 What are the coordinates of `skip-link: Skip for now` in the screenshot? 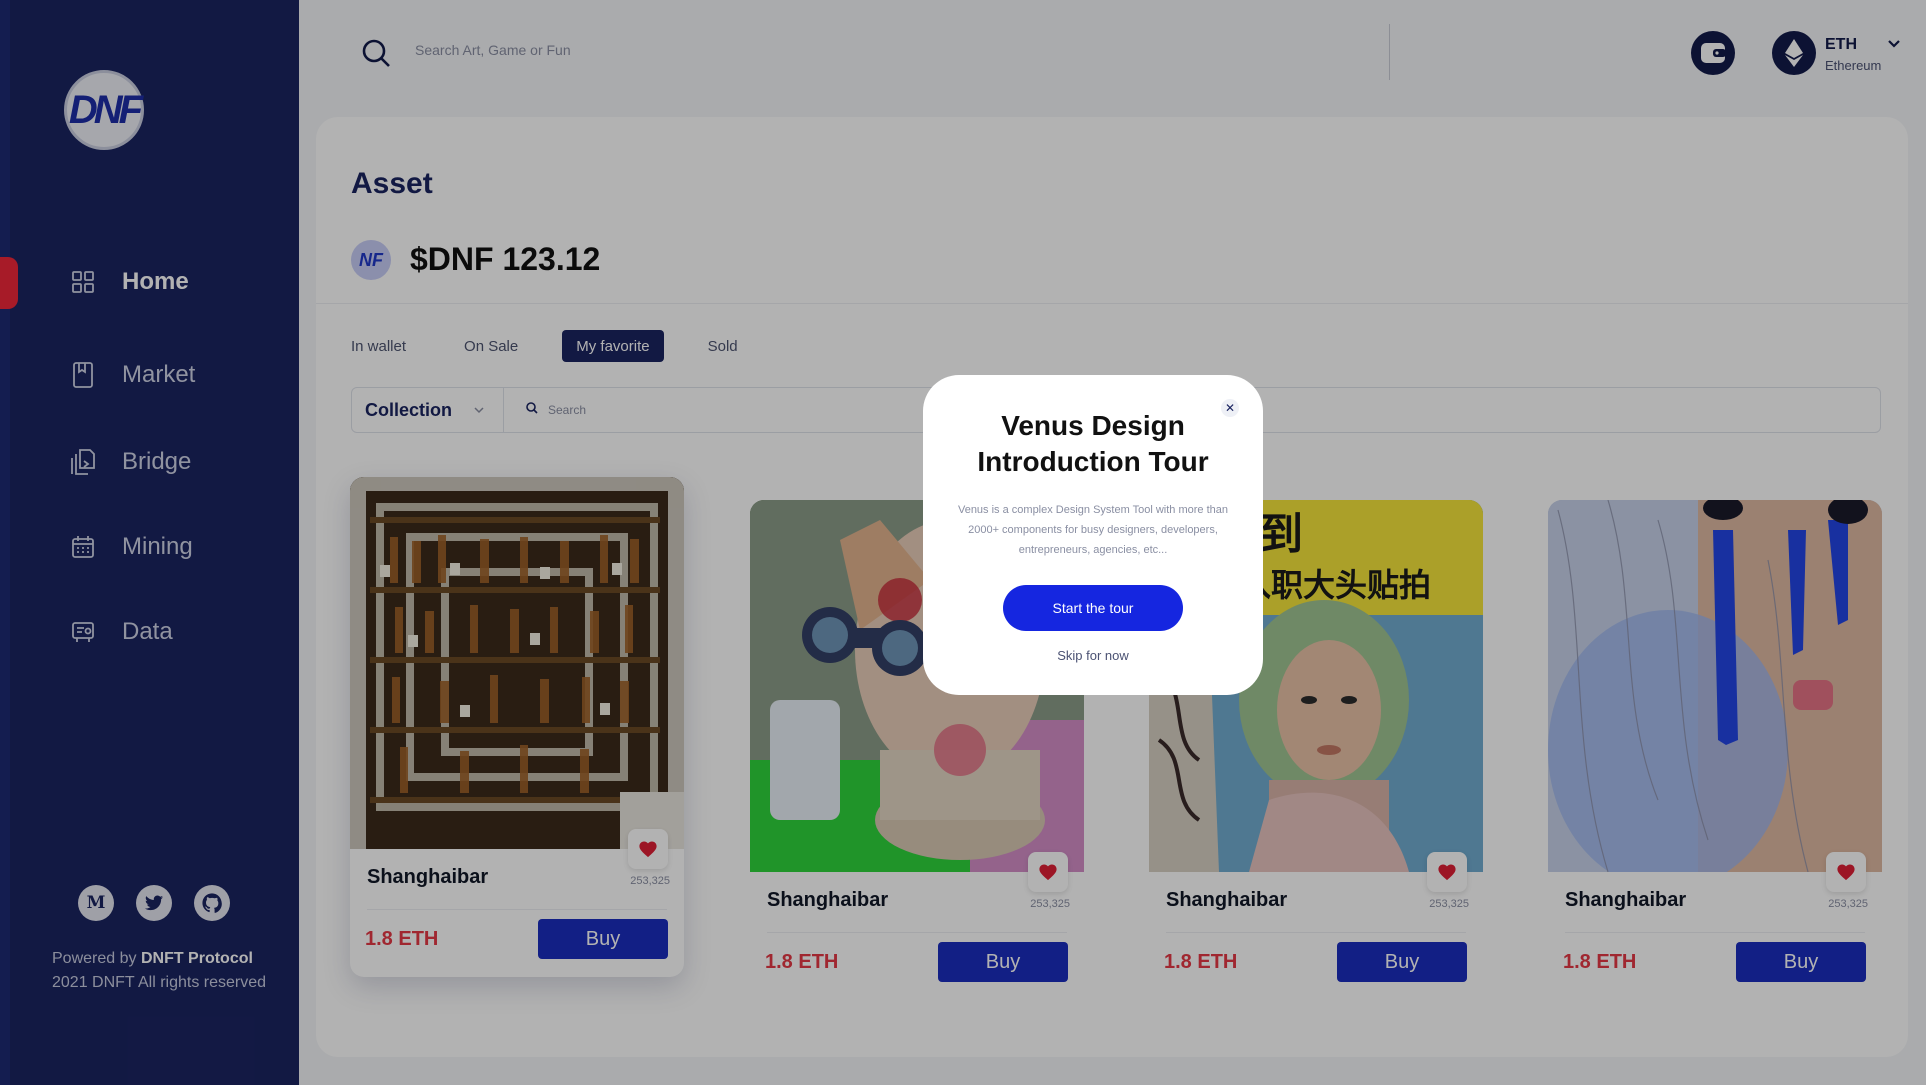 It's located at (1093, 655).